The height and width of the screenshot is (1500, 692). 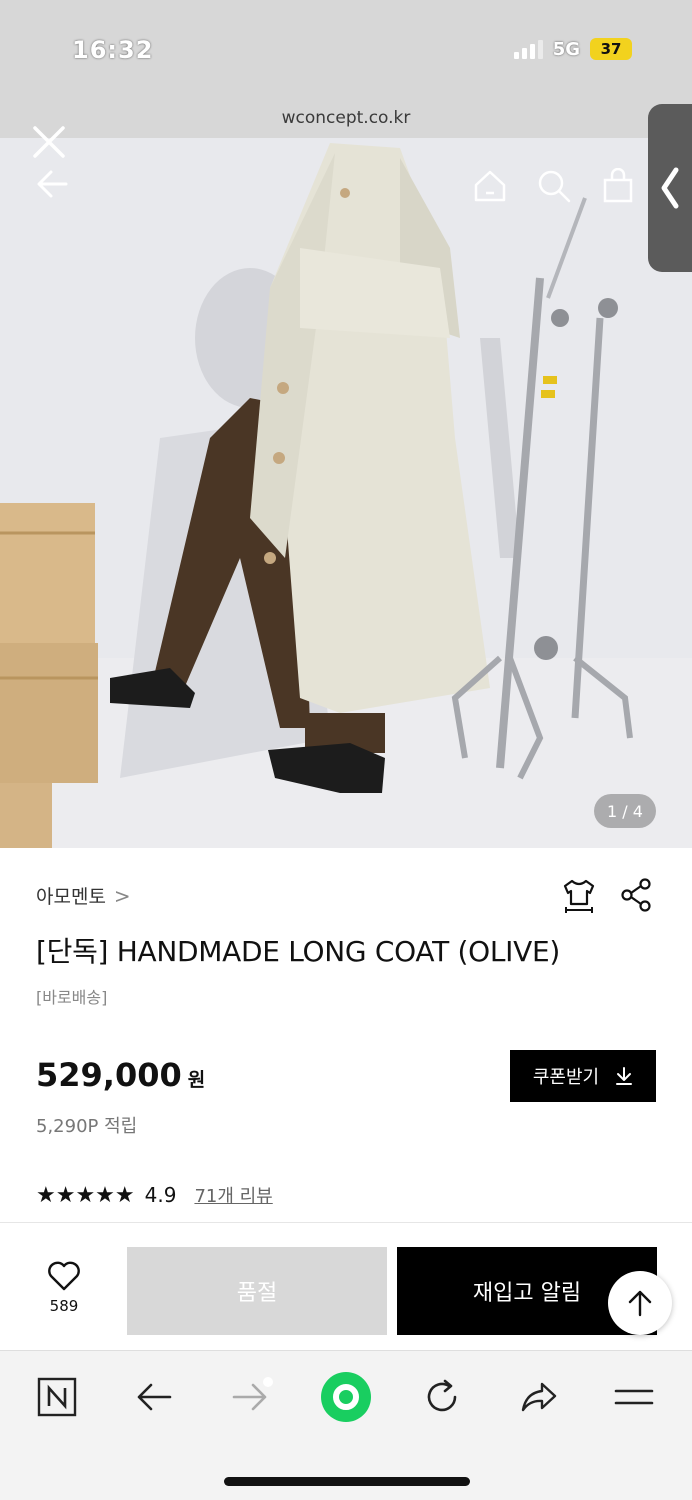 I want to click on wish-count: 589, so click(x=64, y=1306).